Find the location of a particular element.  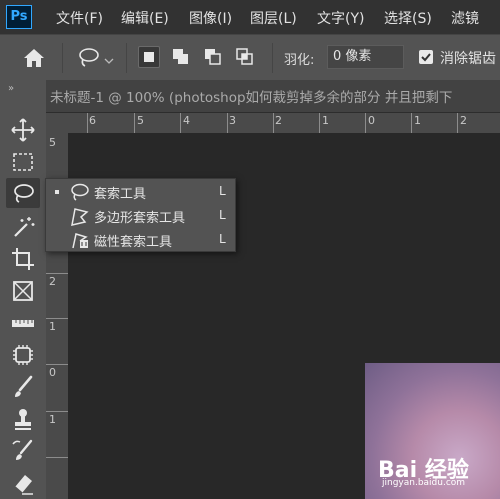

move-icon is located at coordinates (23, 130).